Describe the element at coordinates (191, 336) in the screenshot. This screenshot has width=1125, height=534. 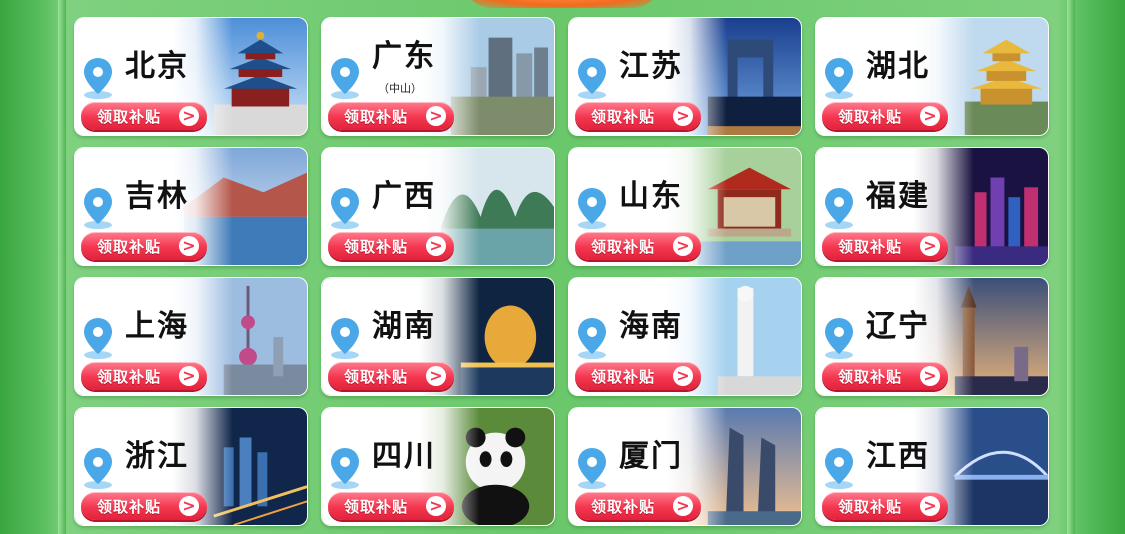
I see `region-card: 上海领取补贴 >` at that location.